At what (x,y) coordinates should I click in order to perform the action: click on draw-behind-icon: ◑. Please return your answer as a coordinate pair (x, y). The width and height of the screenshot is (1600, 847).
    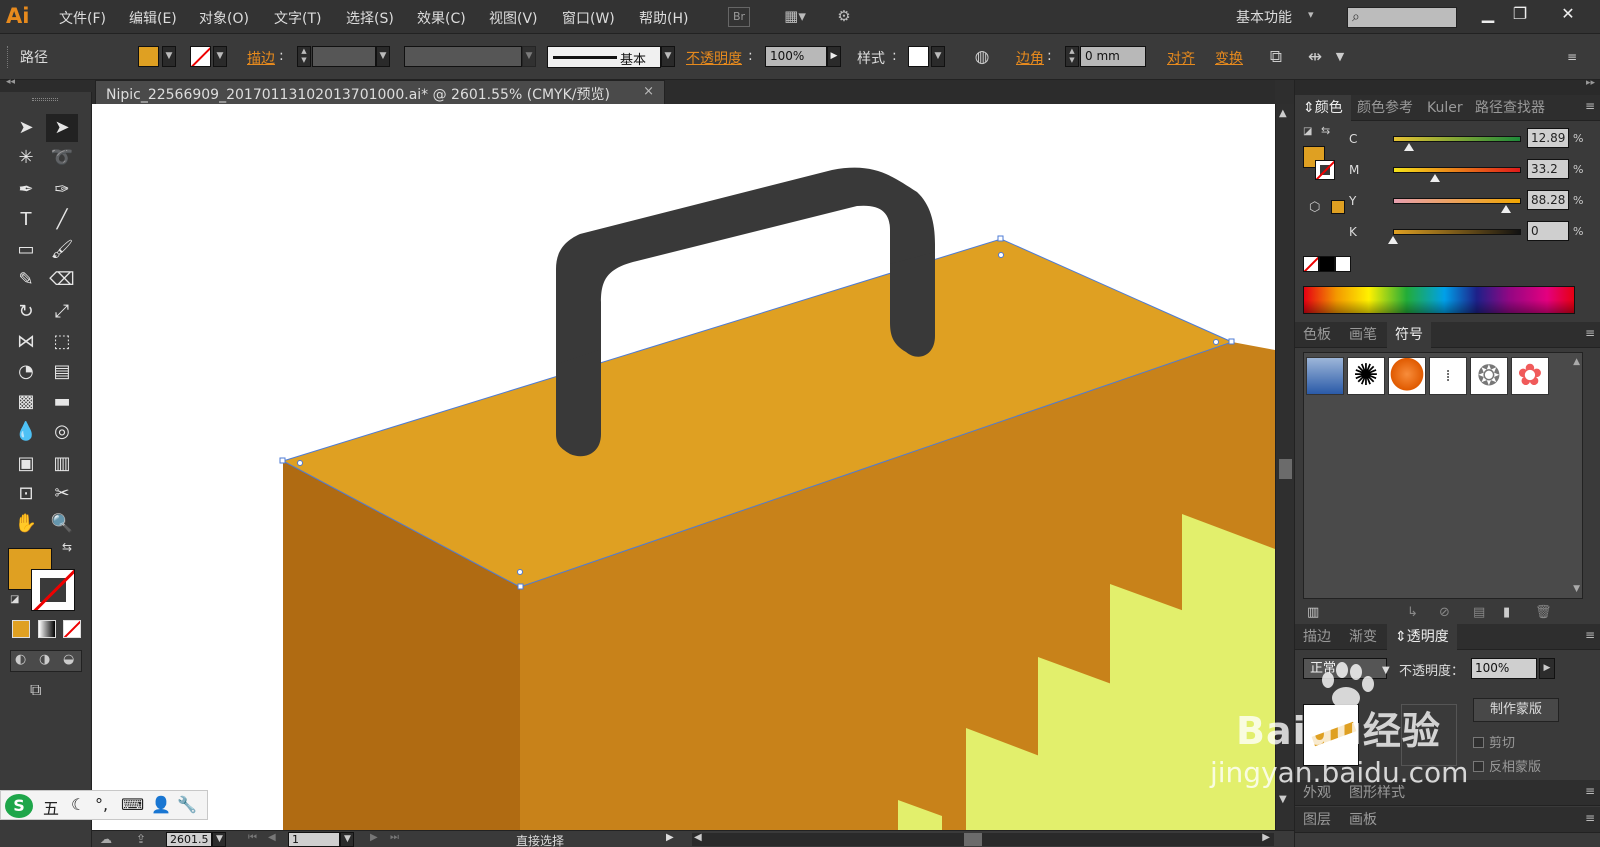
    Looking at the image, I should click on (44, 659).